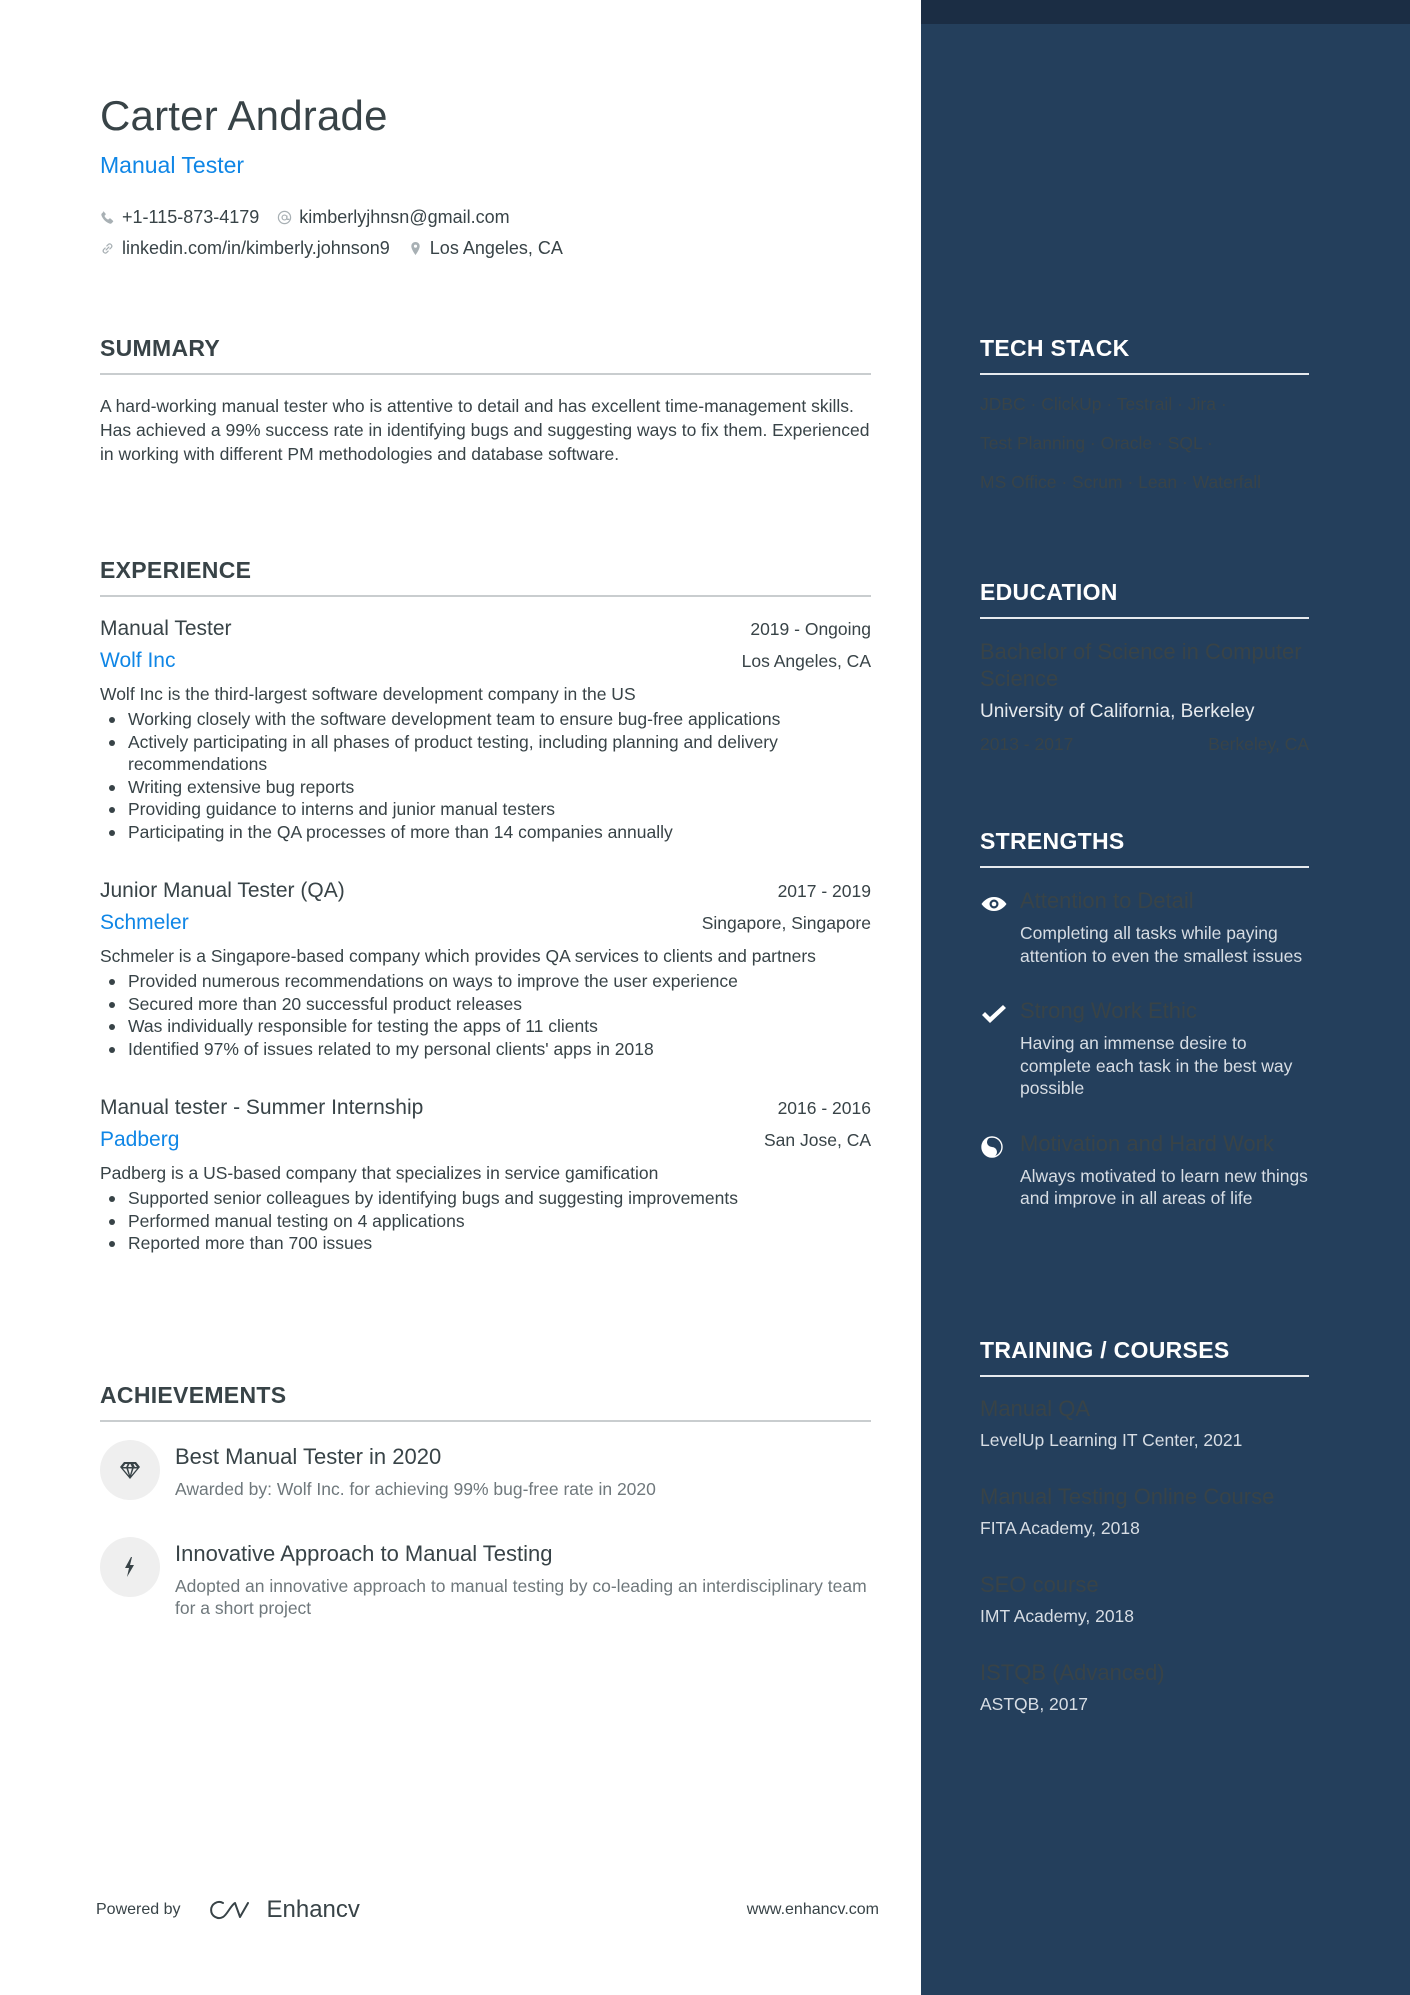  Describe the element at coordinates (288, 217) in the screenshot. I see `at-icon` at that location.